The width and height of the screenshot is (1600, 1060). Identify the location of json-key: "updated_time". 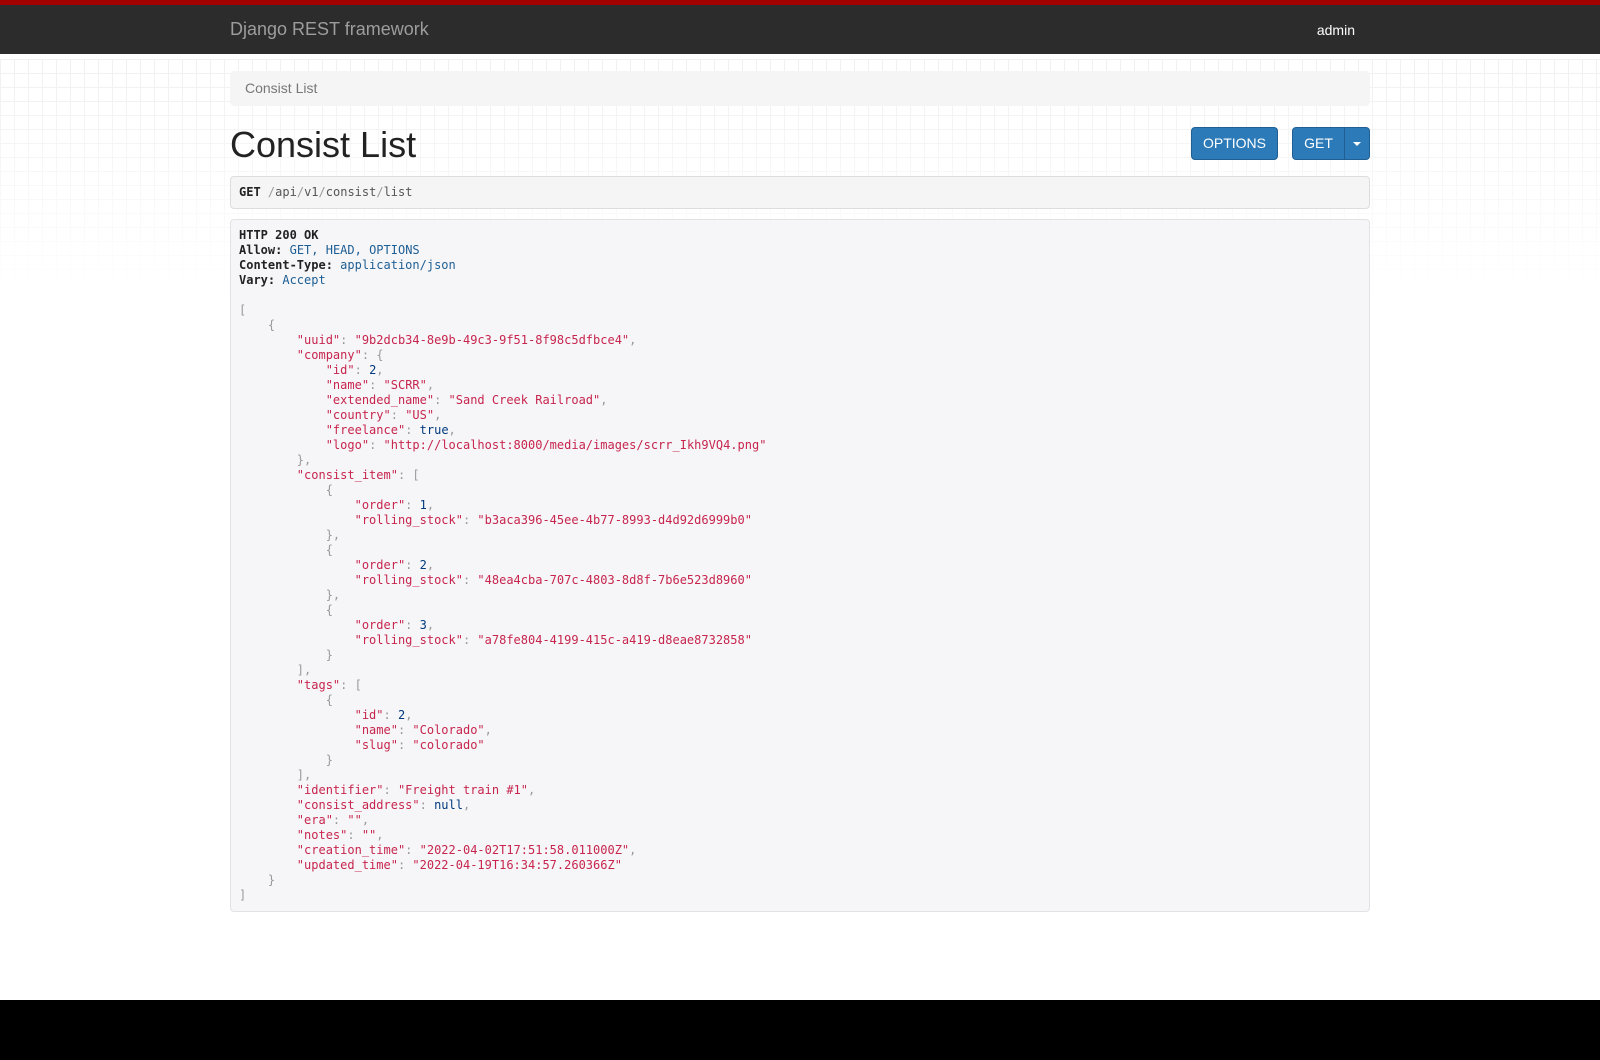
(347, 865).